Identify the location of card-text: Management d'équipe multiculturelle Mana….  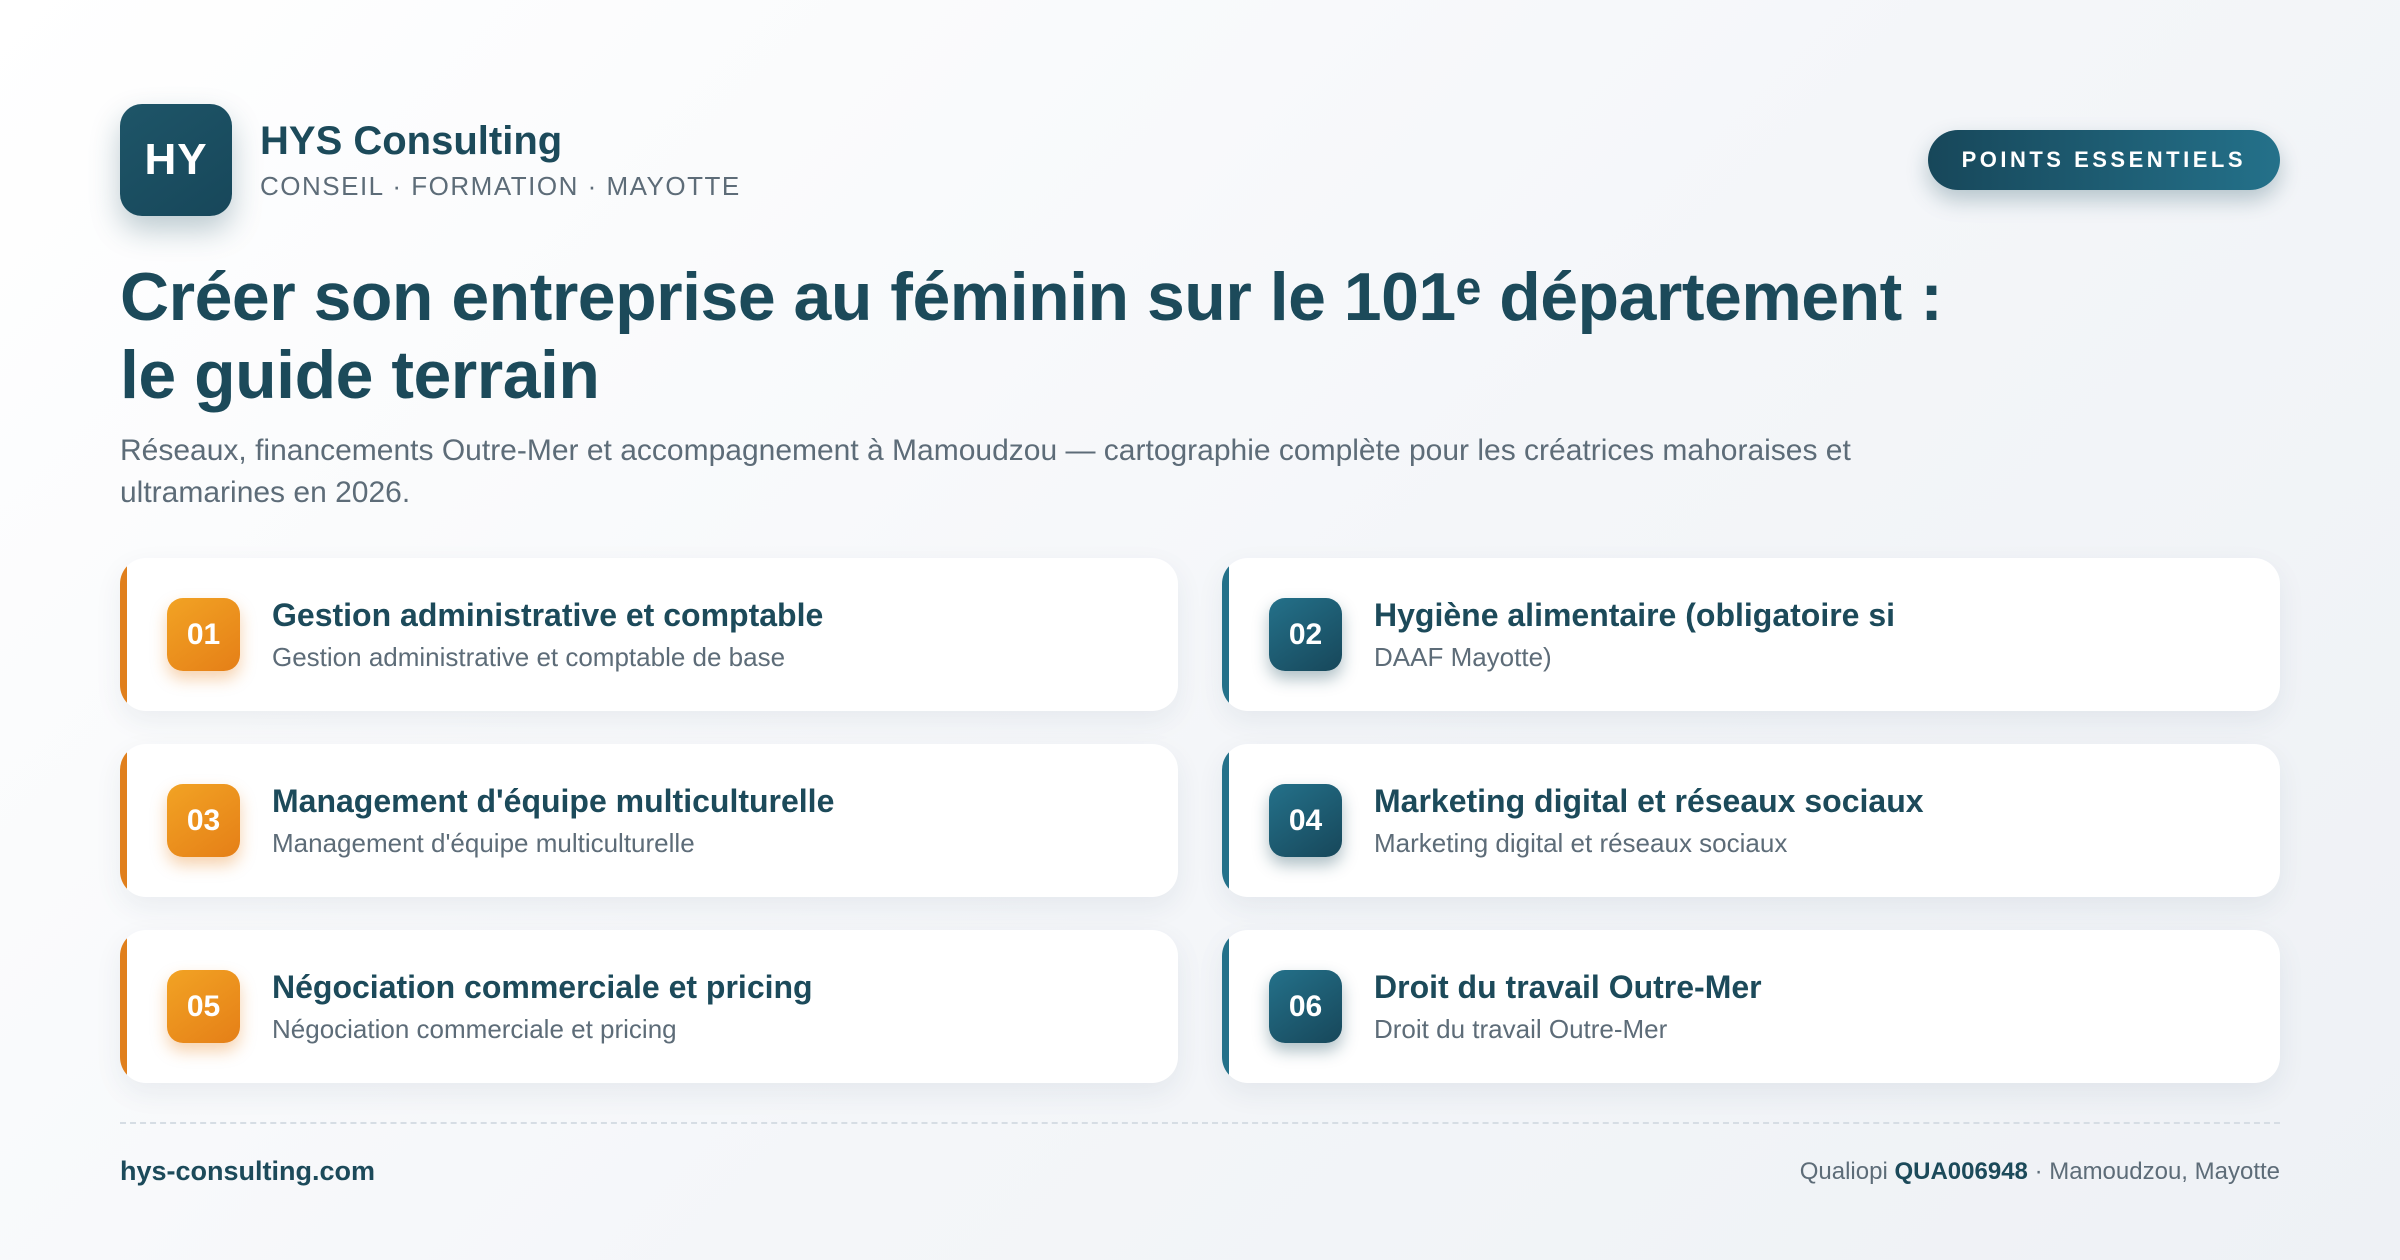
(553, 821).